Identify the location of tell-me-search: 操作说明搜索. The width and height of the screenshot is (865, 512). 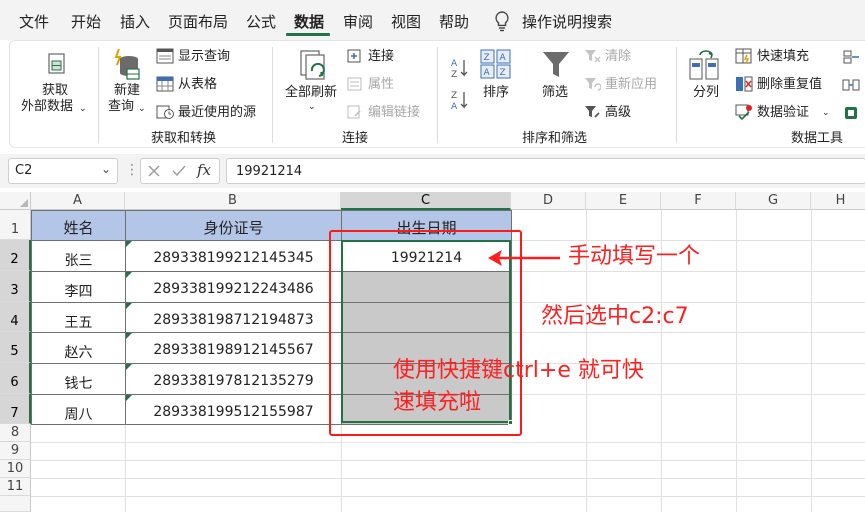
(567, 21).